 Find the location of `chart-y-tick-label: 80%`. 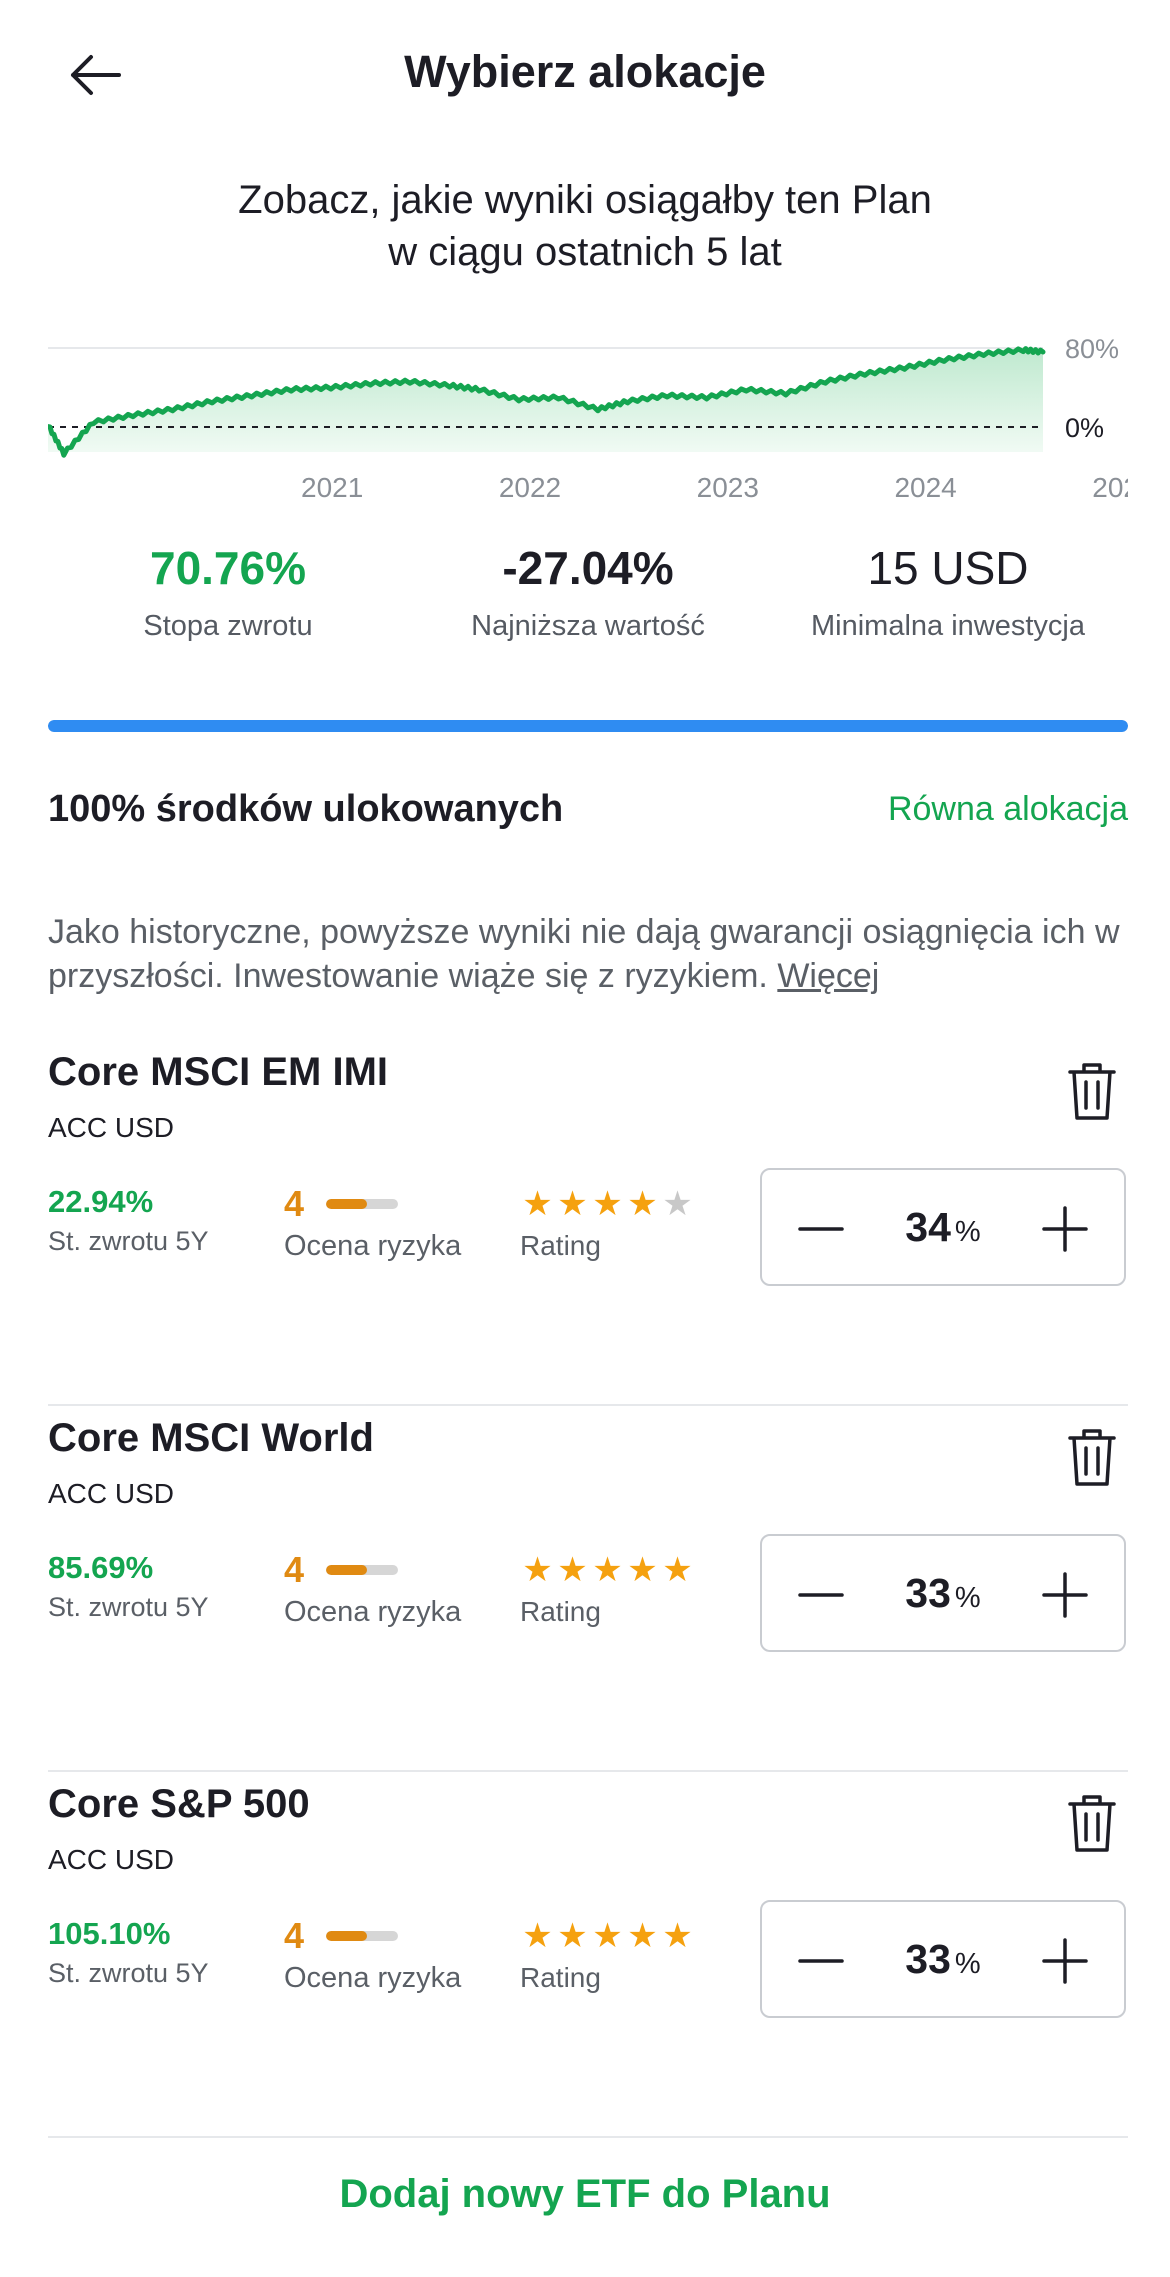

chart-y-tick-label: 80% is located at coordinates (1092, 349).